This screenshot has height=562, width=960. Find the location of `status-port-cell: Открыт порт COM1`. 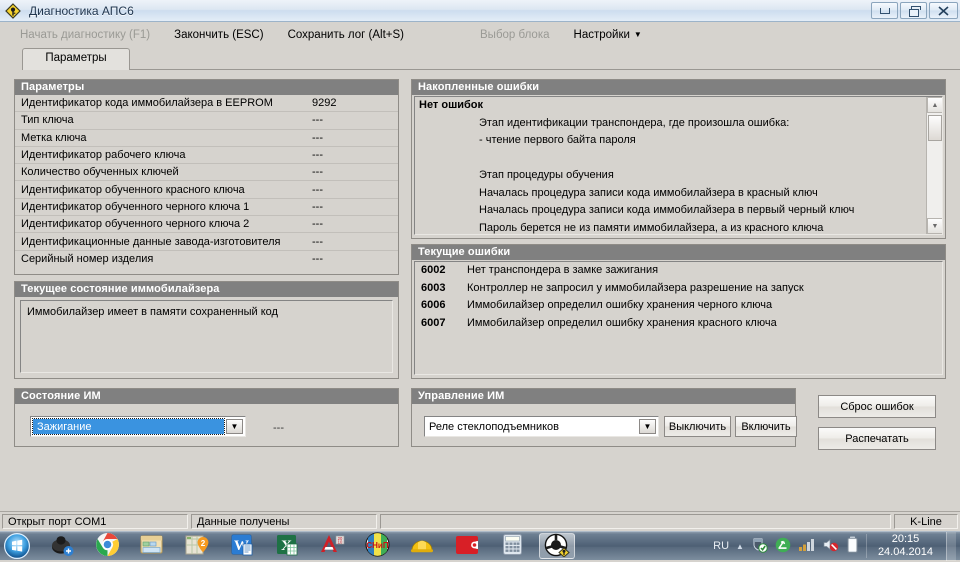

status-port-cell: Открыт порт COM1 is located at coordinates (95, 521).